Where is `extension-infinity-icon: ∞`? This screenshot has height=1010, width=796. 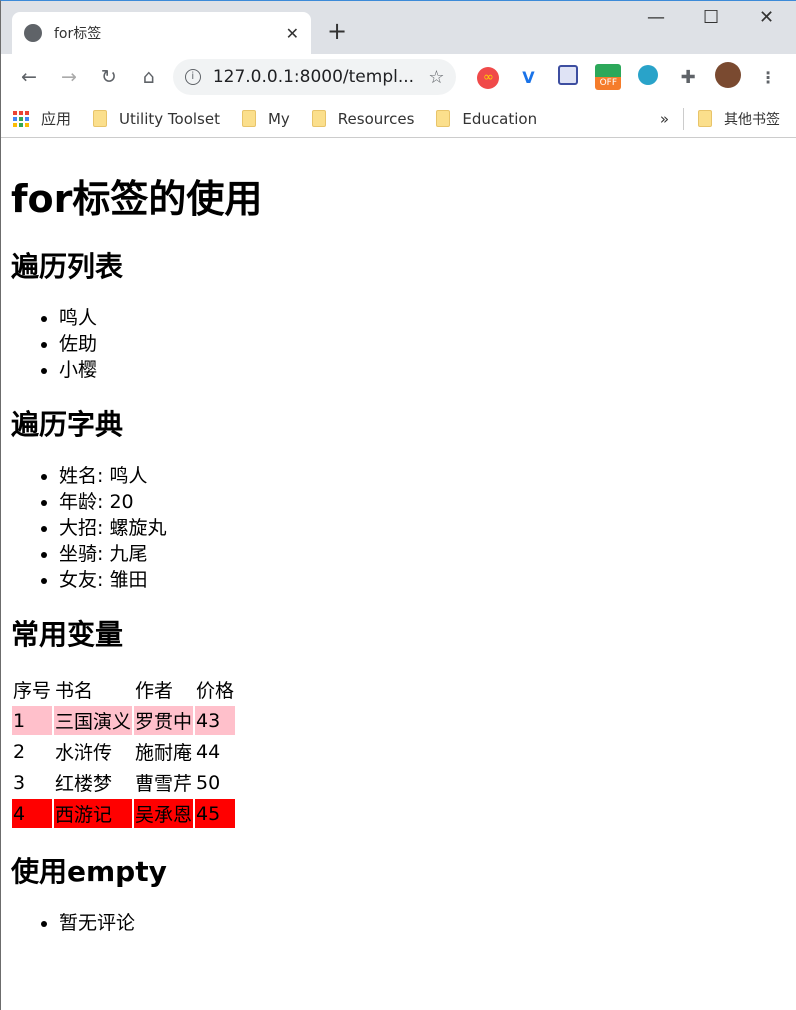
extension-infinity-icon: ∞ is located at coordinates (488, 77).